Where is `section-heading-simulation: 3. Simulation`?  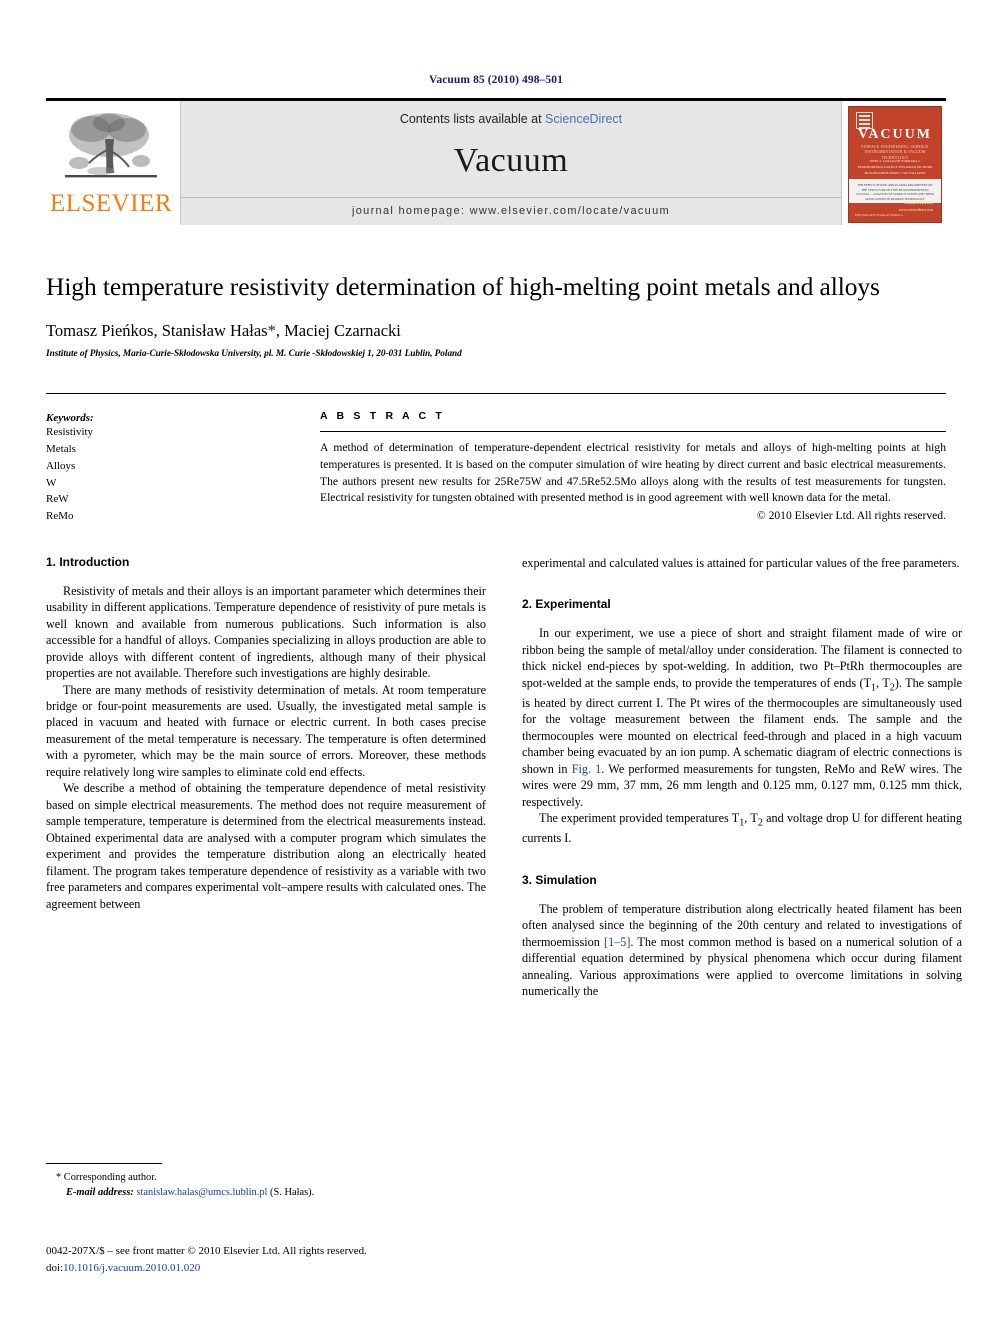 section-heading-simulation: 3. Simulation is located at coordinates (559, 879).